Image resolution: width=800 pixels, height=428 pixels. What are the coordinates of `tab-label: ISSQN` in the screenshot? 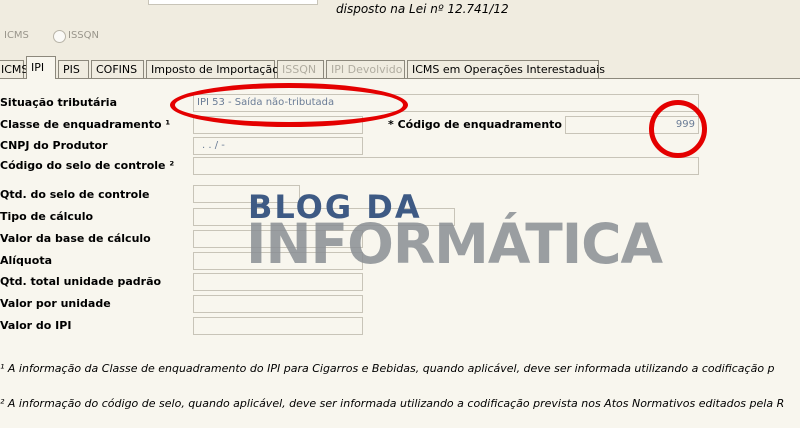 It's located at (299, 69).